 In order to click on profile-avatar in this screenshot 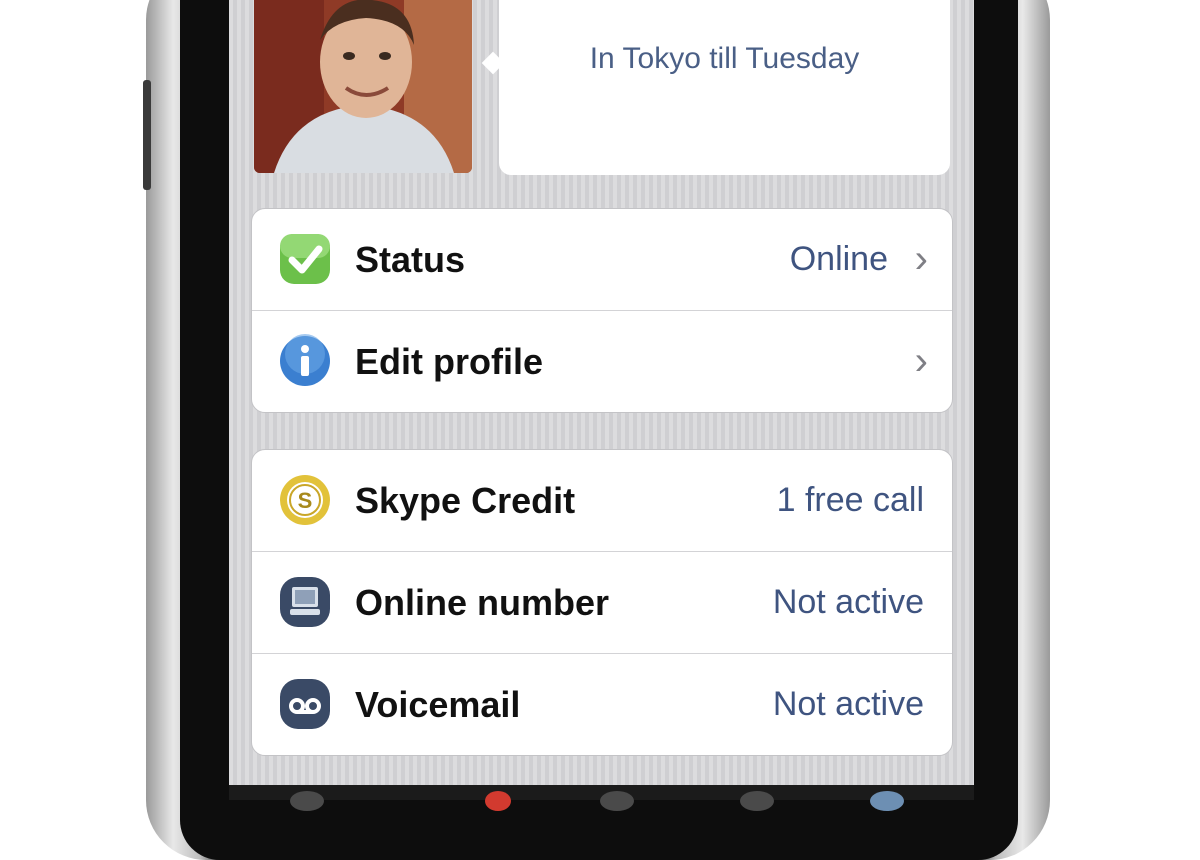, I will do `click(363, 86)`.